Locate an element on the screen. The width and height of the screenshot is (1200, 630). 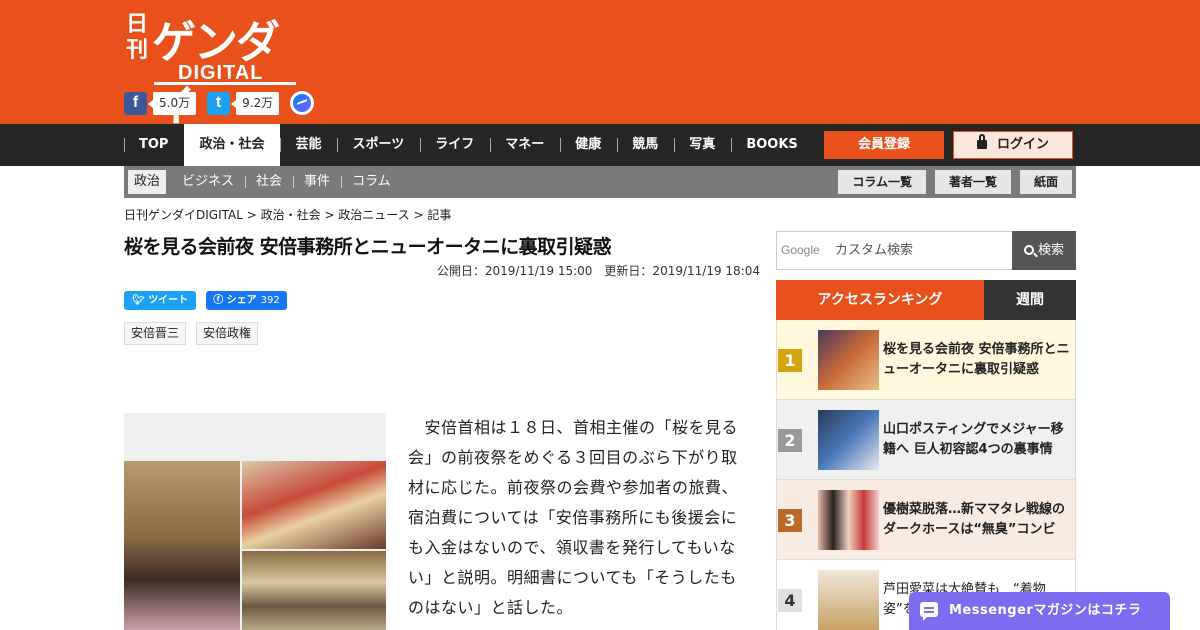
photo-banquet-hall is located at coordinates (314, 590).